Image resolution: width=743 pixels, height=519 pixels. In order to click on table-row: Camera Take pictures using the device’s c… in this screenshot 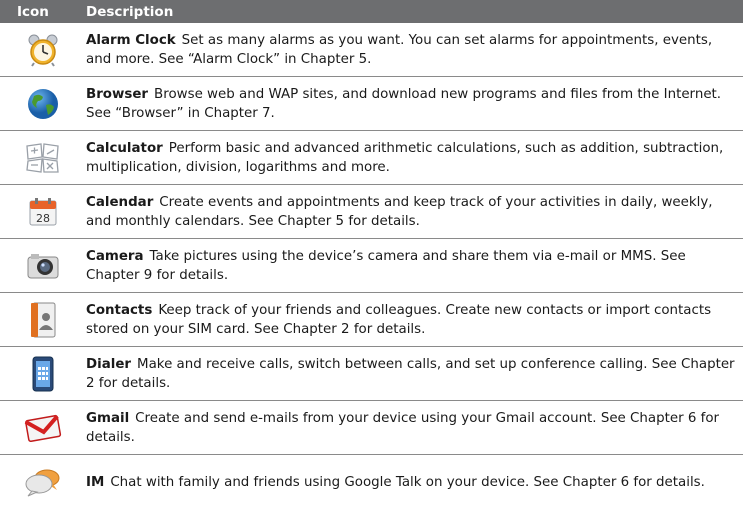, I will do `click(371, 266)`.